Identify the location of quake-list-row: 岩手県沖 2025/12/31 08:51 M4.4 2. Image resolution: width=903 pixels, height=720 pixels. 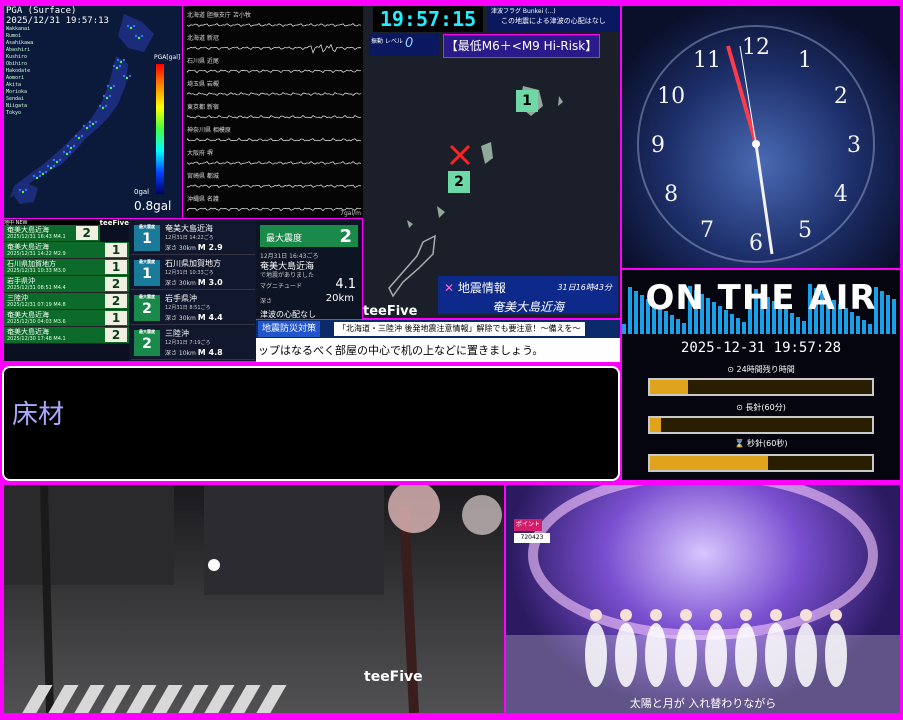
(66, 284).